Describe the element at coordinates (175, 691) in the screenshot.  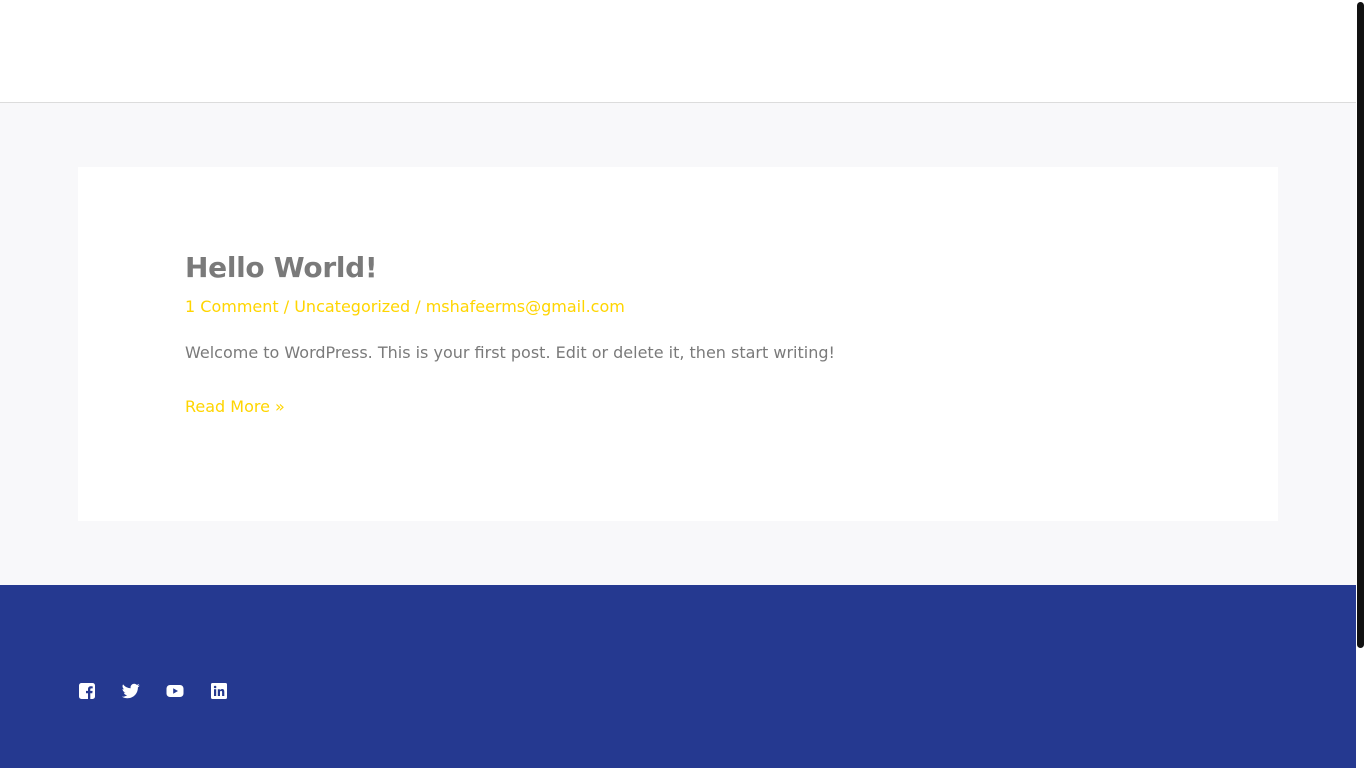
I see `youtube-icon` at that location.